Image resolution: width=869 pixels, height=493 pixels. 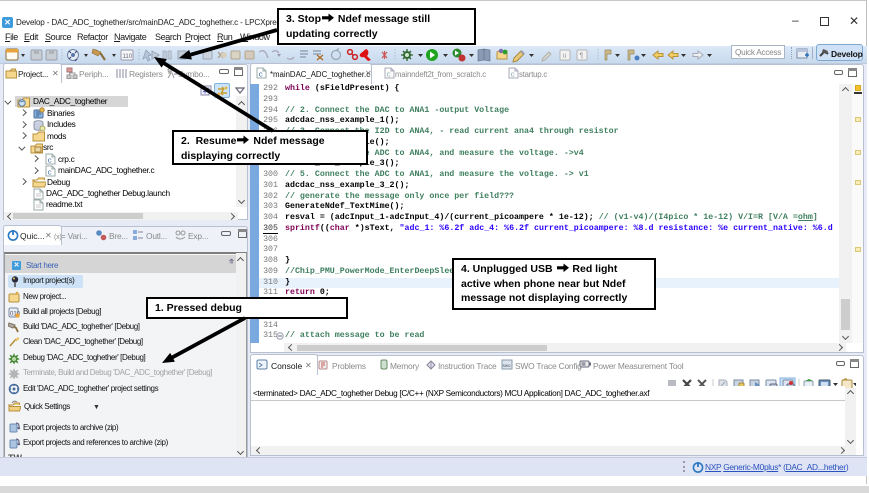 What do you see at coordinates (128, 57) in the screenshot?
I see `svg-text: 110` at bounding box center [128, 57].